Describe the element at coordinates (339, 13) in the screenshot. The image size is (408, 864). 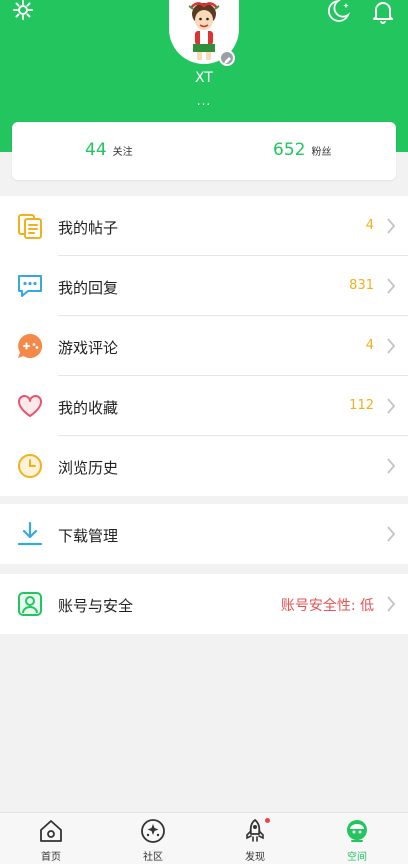
I see `night-mode-icon` at that location.